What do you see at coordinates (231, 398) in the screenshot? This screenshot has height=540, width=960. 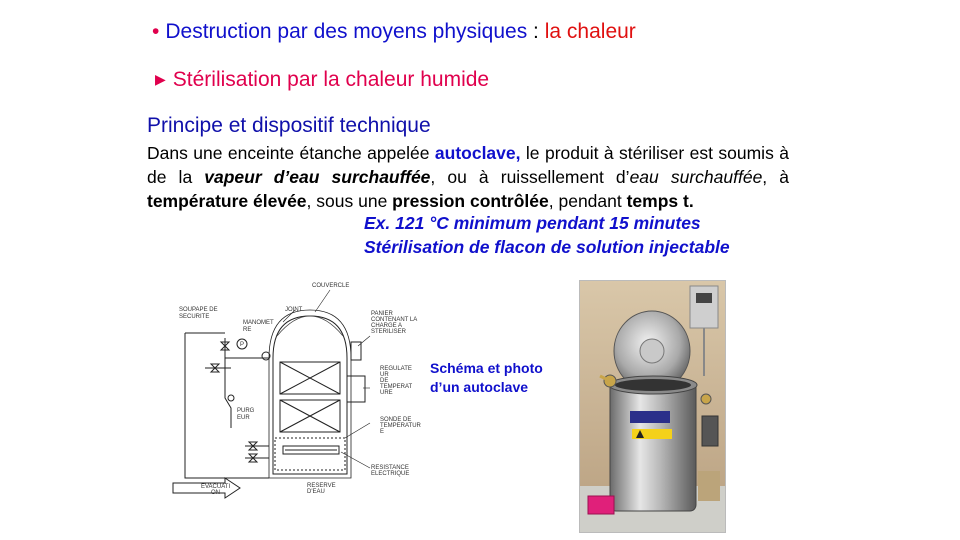 I see `purge-valve-icon` at bounding box center [231, 398].